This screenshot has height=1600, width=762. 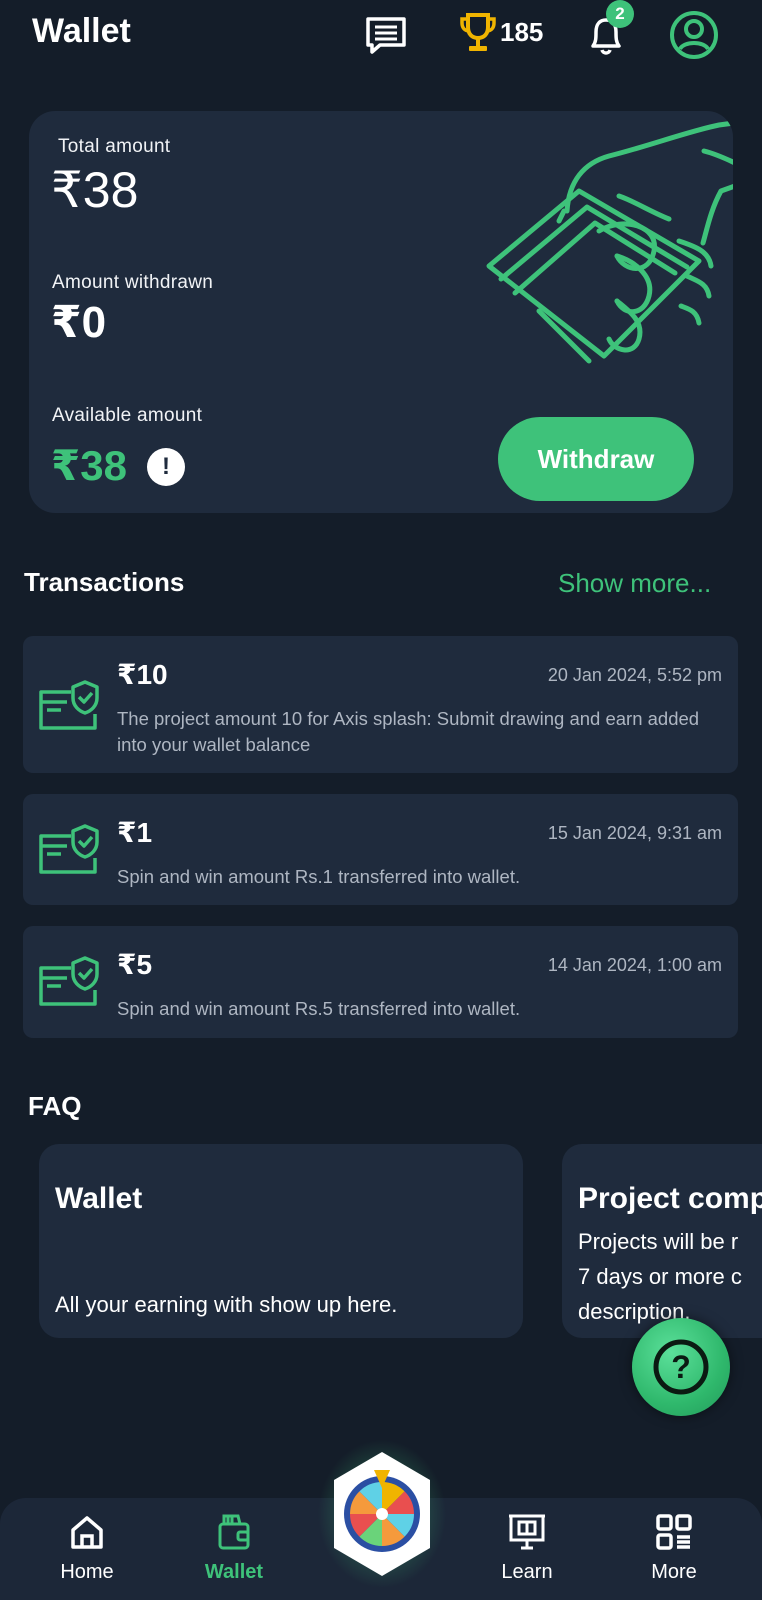 I want to click on available-amount-value: ₹38, so click(x=89, y=465).